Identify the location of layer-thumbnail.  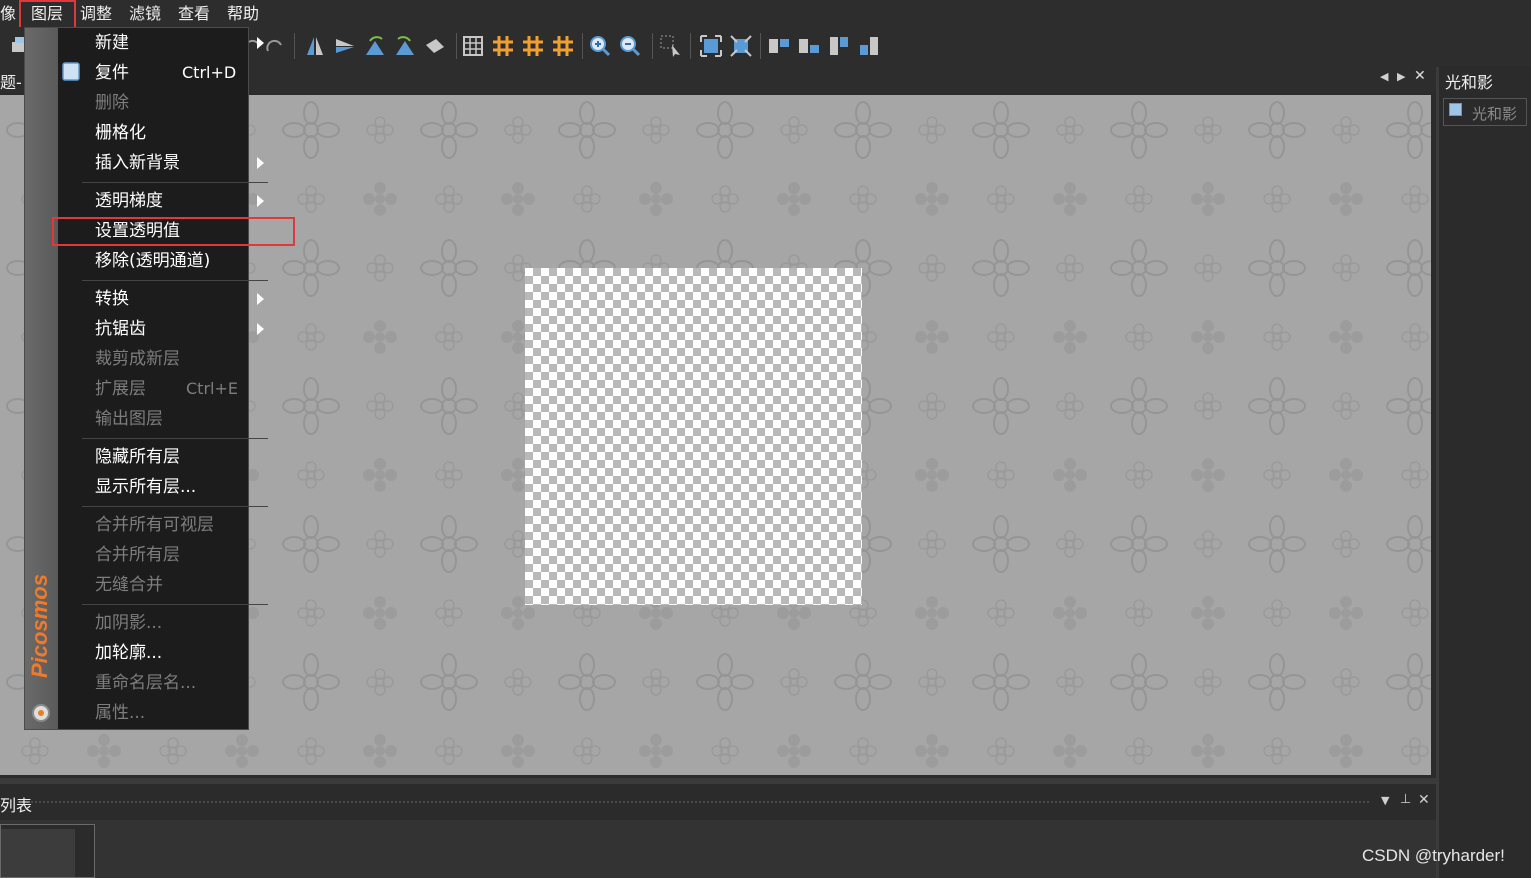
(47, 851).